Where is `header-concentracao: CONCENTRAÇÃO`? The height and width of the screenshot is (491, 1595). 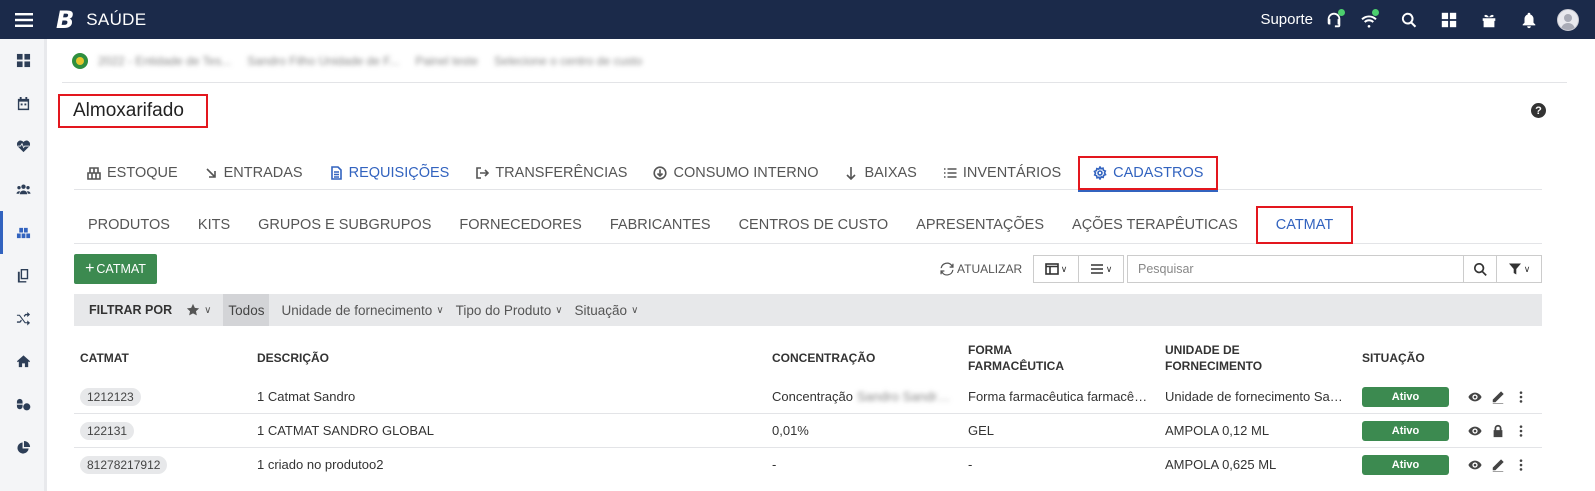
header-concentracao: CONCENTRAÇÃO is located at coordinates (823, 358).